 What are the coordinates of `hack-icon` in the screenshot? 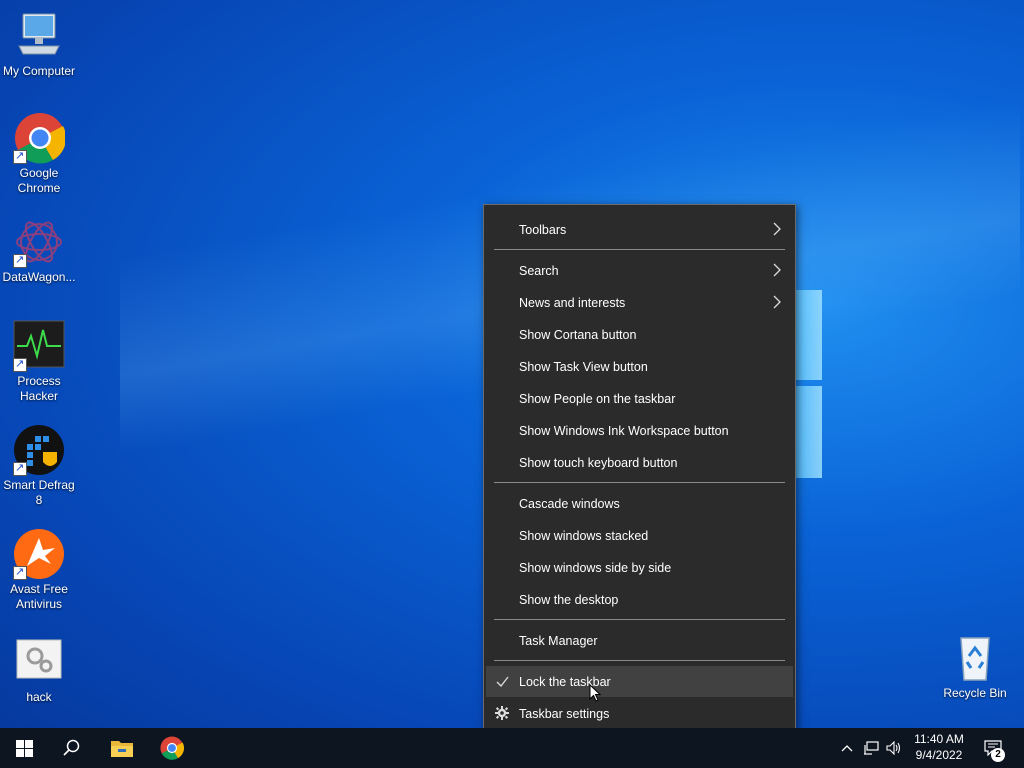 It's located at (39, 662).